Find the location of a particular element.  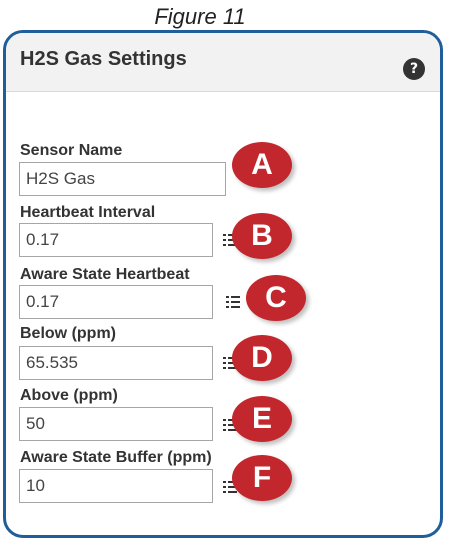

aware-state-buffer-label: Aware State Buffer (ppm) is located at coordinates (116, 457).